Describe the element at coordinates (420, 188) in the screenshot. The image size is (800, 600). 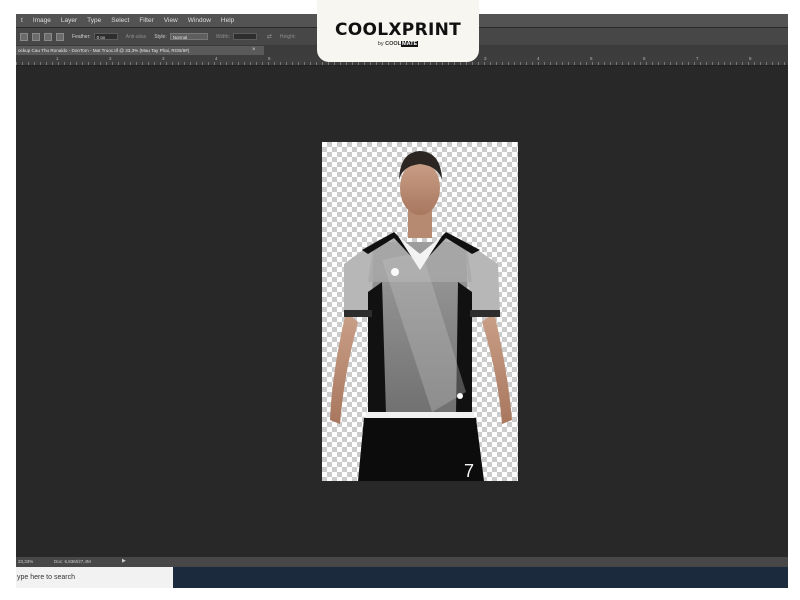
I see `head` at that location.